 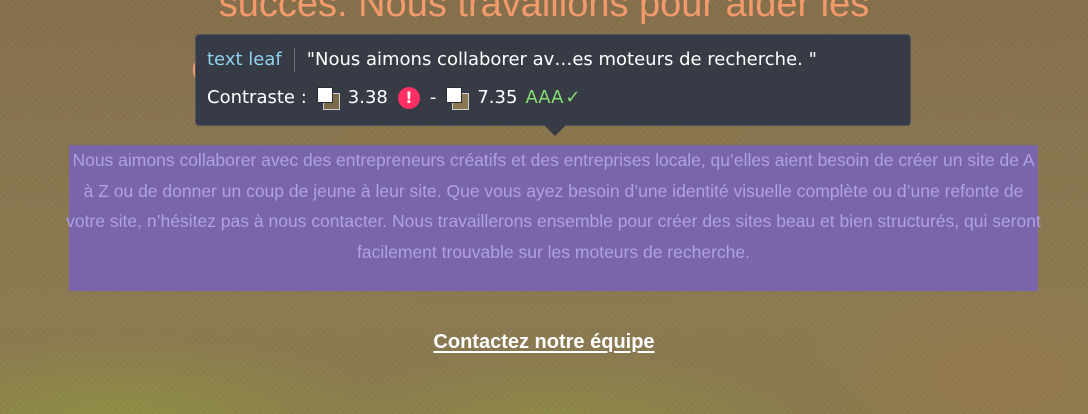 What do you see at coordinates (497, 97) in the screenshot?
I see `contrast-max-value: 7.35` at bounding box center [497, 97].